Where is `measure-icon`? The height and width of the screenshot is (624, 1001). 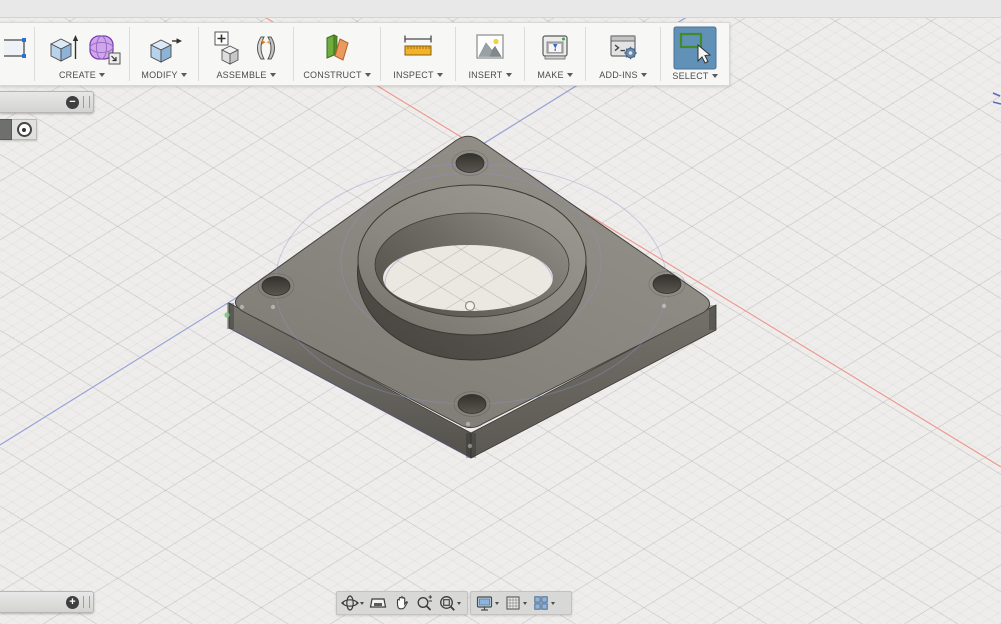 measure-icon is located at coordinates (418, 48).